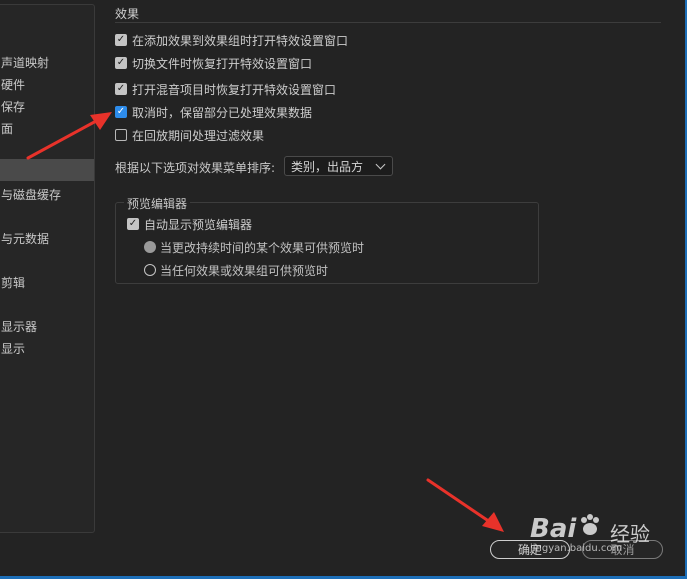 The width and height of the screenshot is (687, 579). Describe the element at coordinates (622, 549) in the screenshot. I see `cancel-button: 取消` at that location.